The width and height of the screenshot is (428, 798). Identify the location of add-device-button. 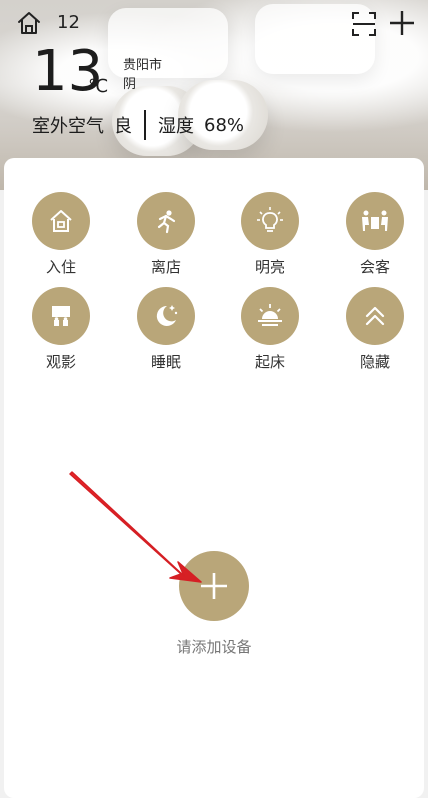
(214, 586).